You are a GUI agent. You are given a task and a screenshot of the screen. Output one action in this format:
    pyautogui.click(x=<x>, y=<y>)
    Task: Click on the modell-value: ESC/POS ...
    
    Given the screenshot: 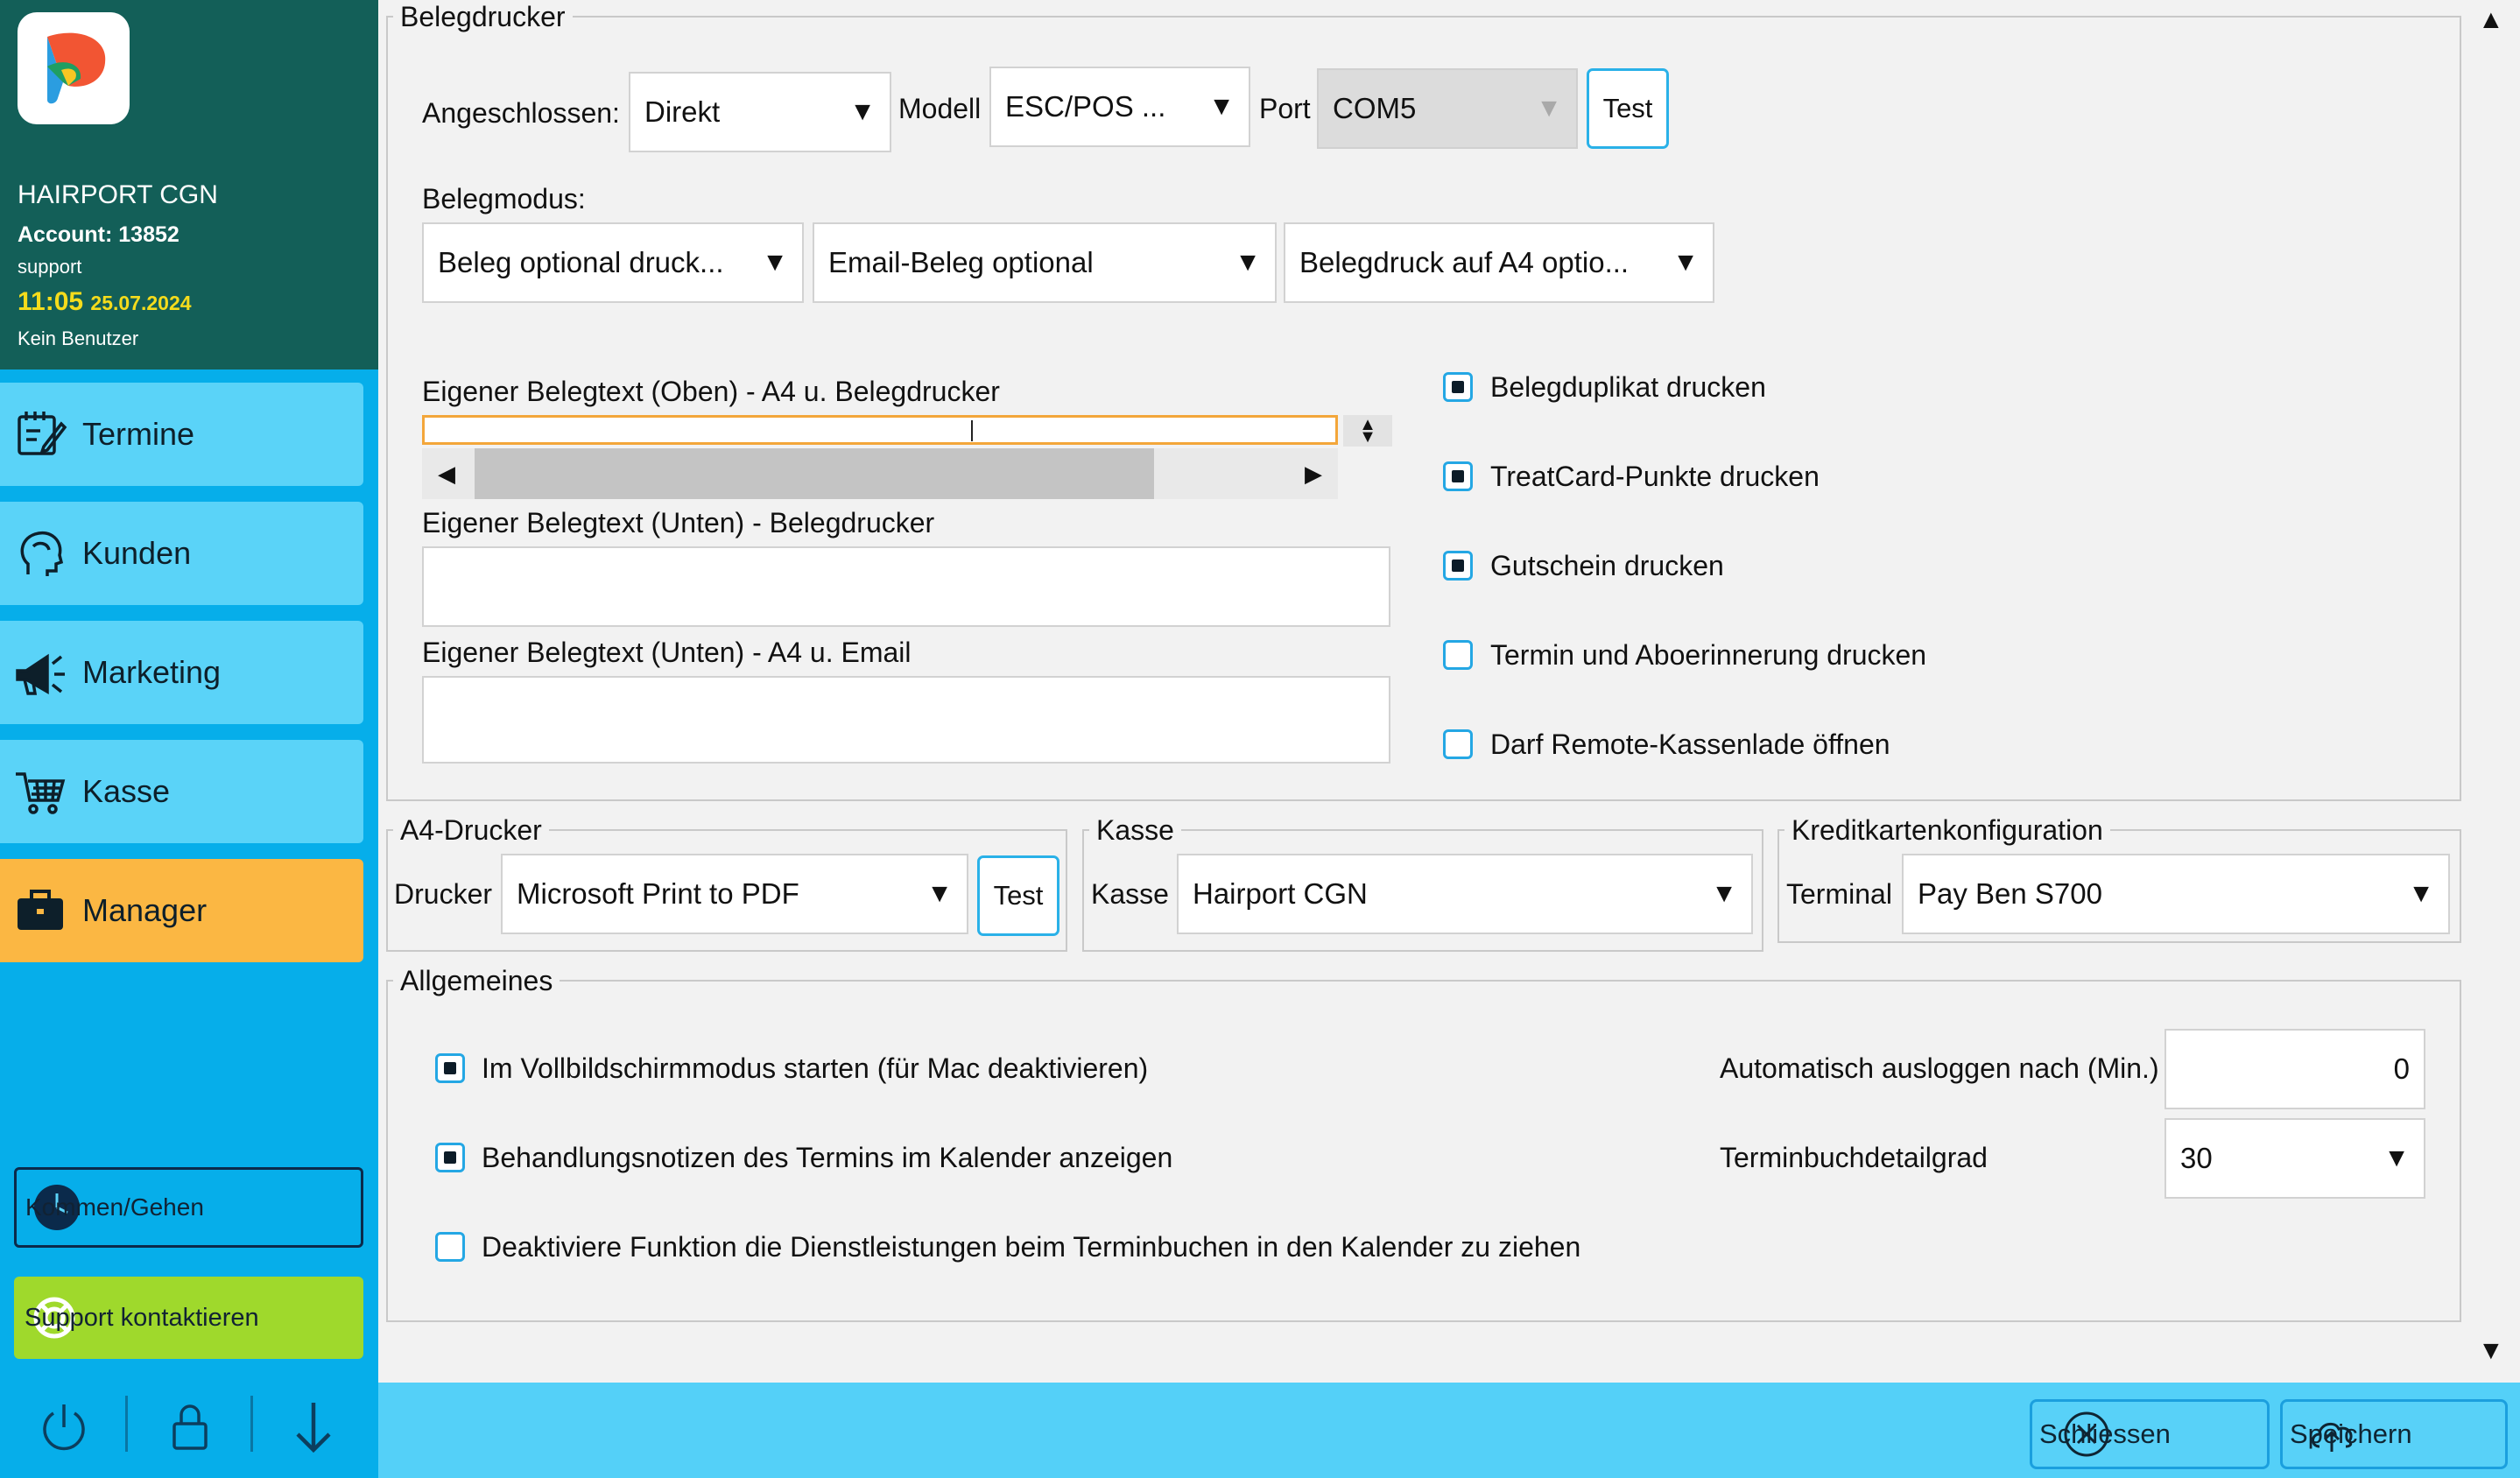 What is the action you would take?
    pyautogui.click(x=1085, y=106)
    